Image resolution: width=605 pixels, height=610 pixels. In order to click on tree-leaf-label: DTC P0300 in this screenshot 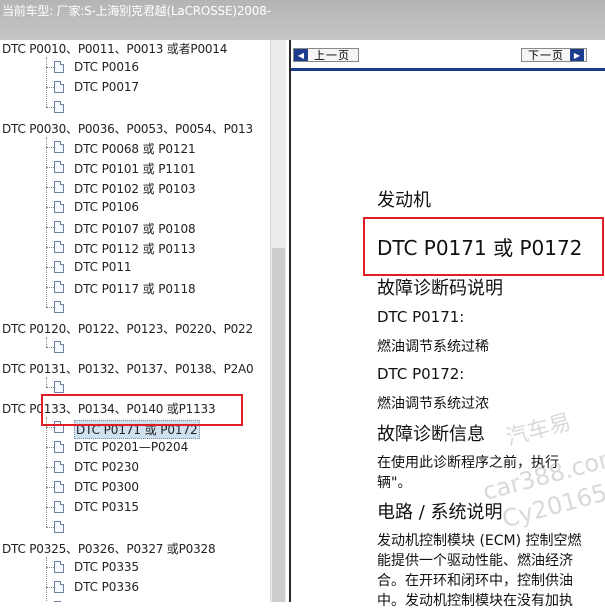, I will do `click(106, 487)`.